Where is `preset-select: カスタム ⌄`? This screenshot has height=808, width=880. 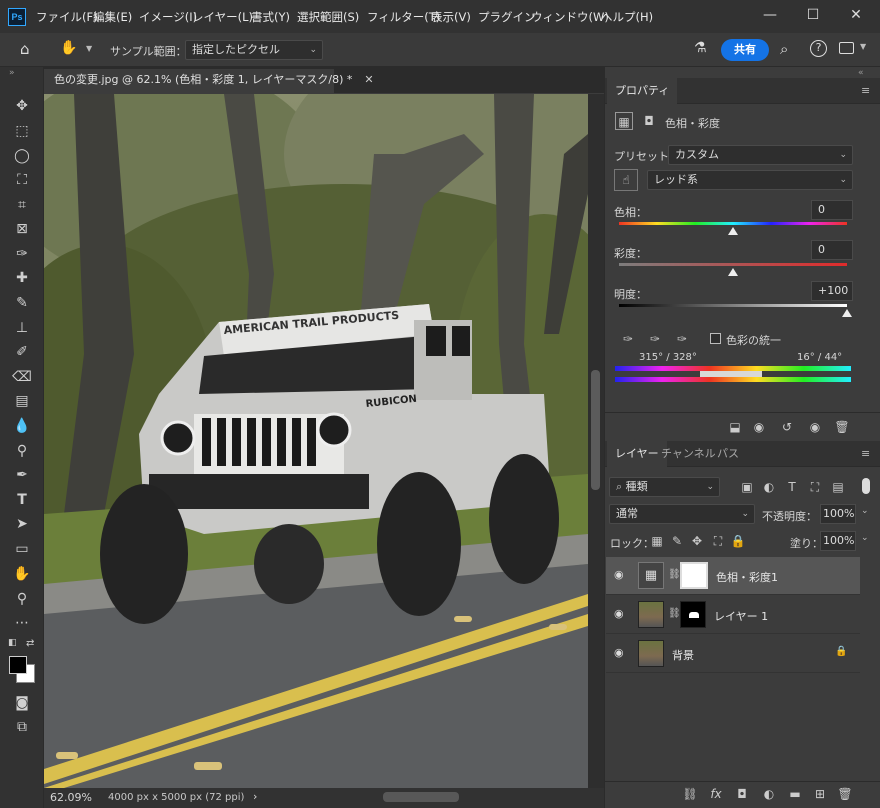
preset-select: カスタム ⌄ is located at coordinates (760, 155).